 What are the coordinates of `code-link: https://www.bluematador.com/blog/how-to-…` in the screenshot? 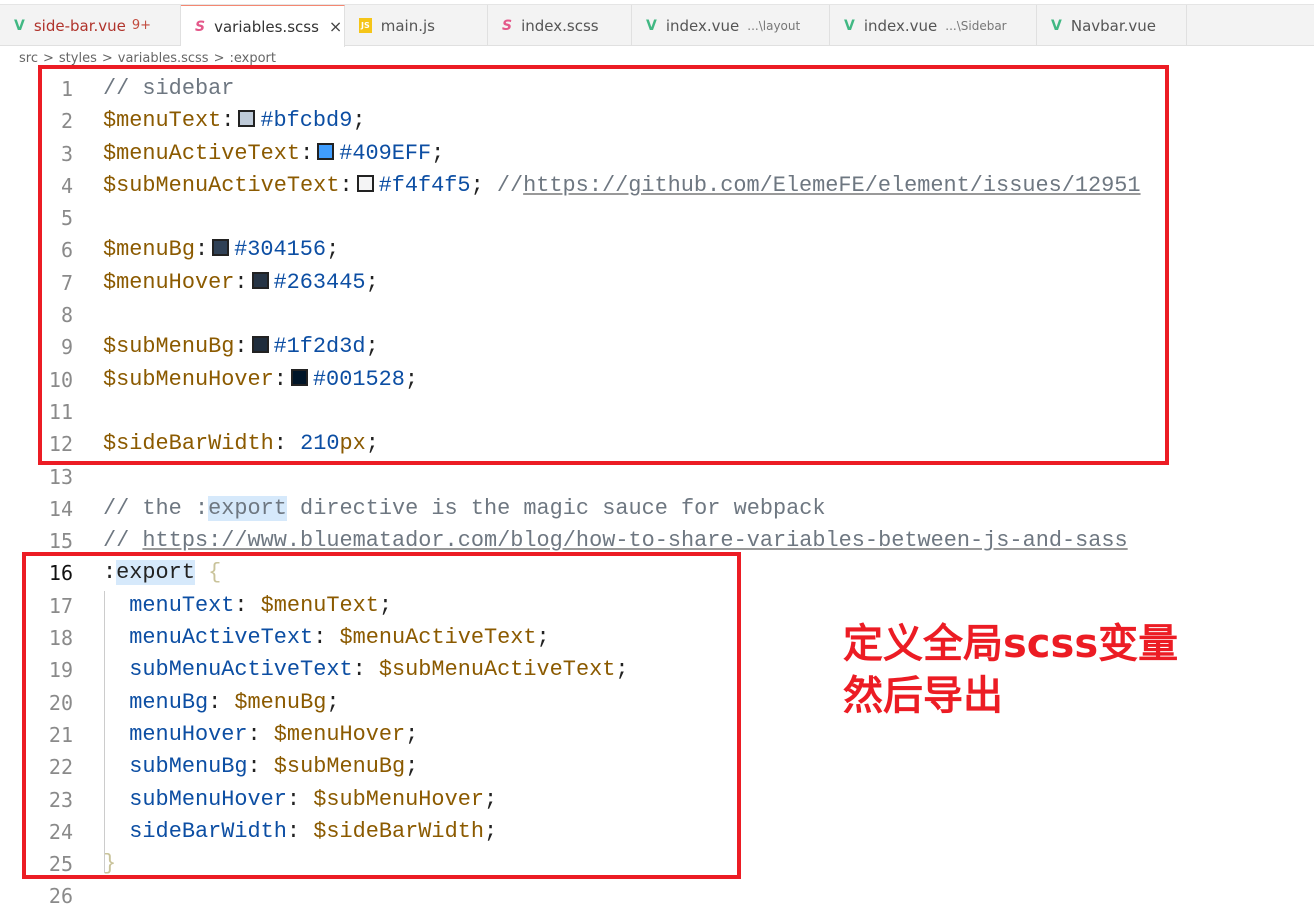 It's located at (634, 540).